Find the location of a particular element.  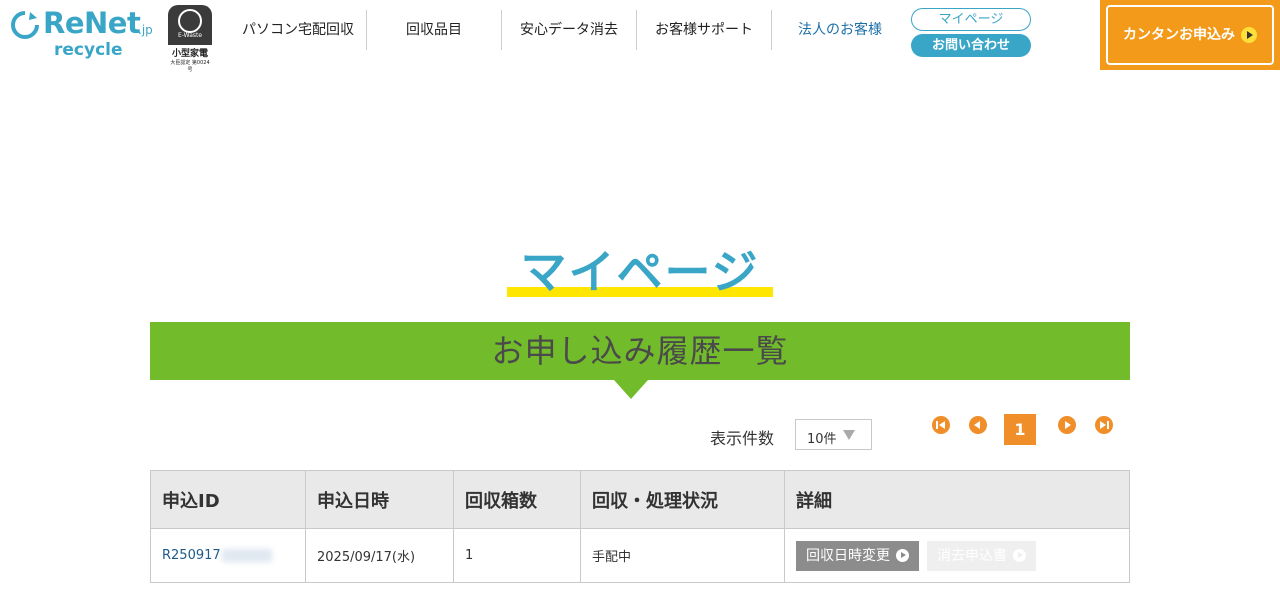

cell-id: R250917 is located at coordinates (228, 555).